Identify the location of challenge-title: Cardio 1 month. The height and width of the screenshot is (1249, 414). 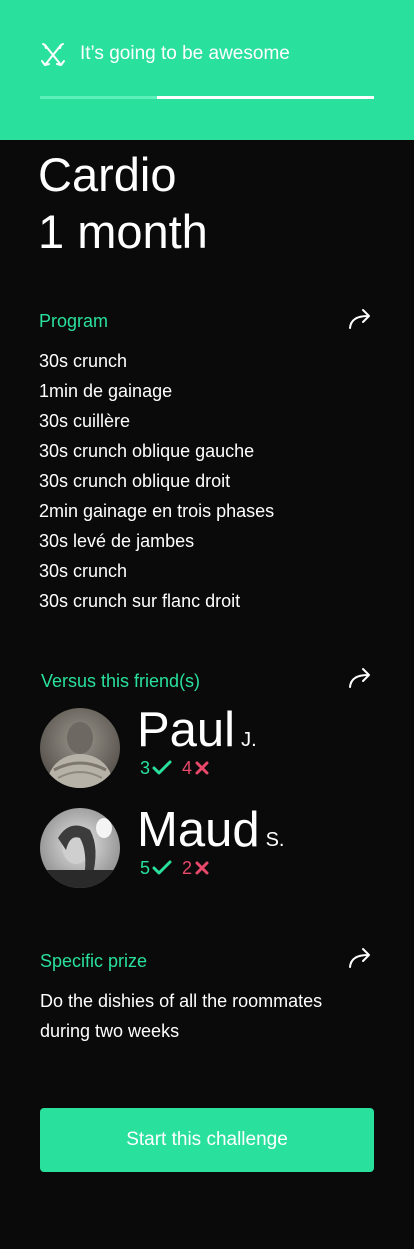
(123, 203).